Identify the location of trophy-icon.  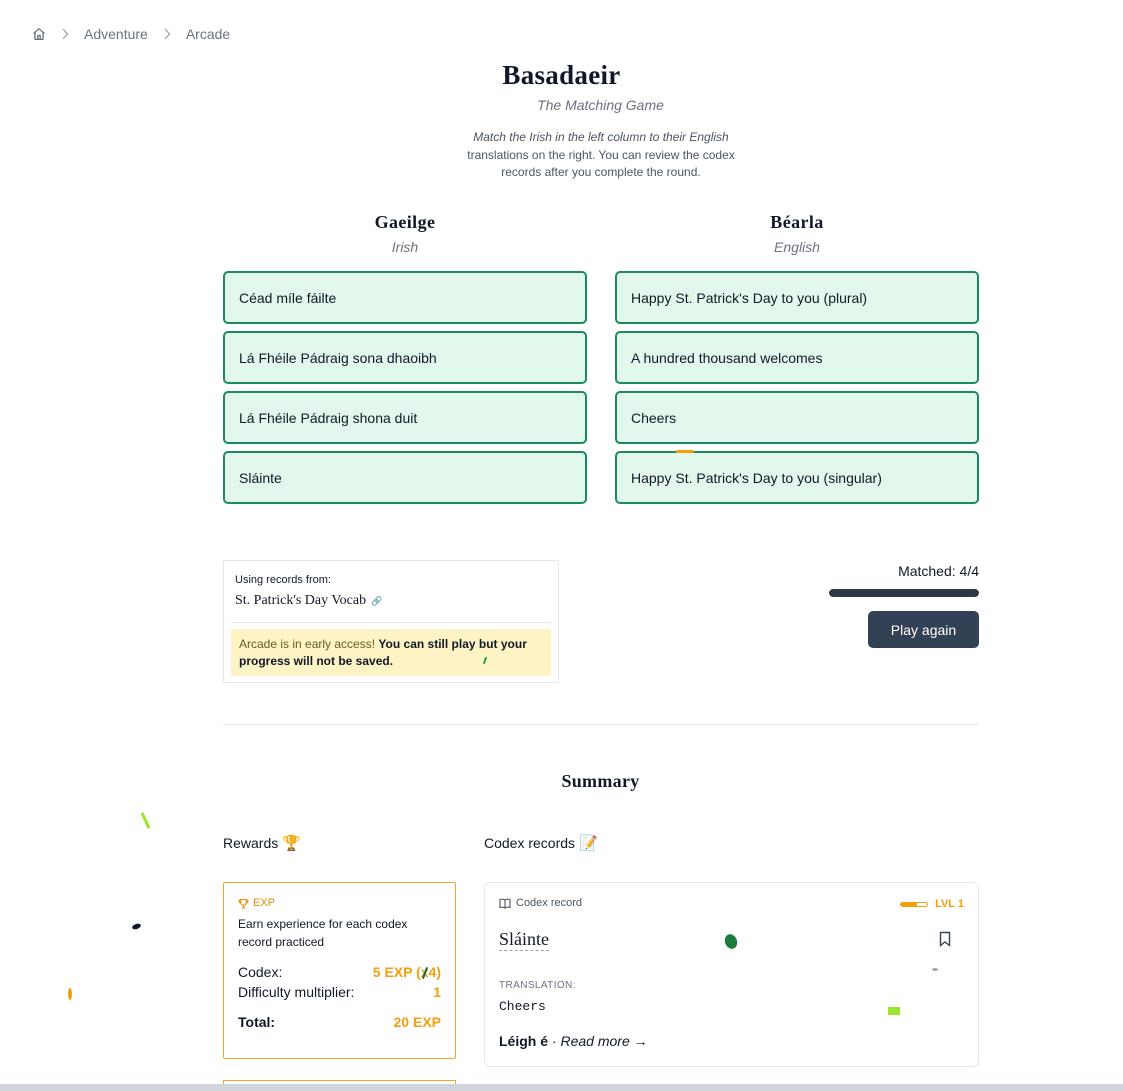
(243, 903).